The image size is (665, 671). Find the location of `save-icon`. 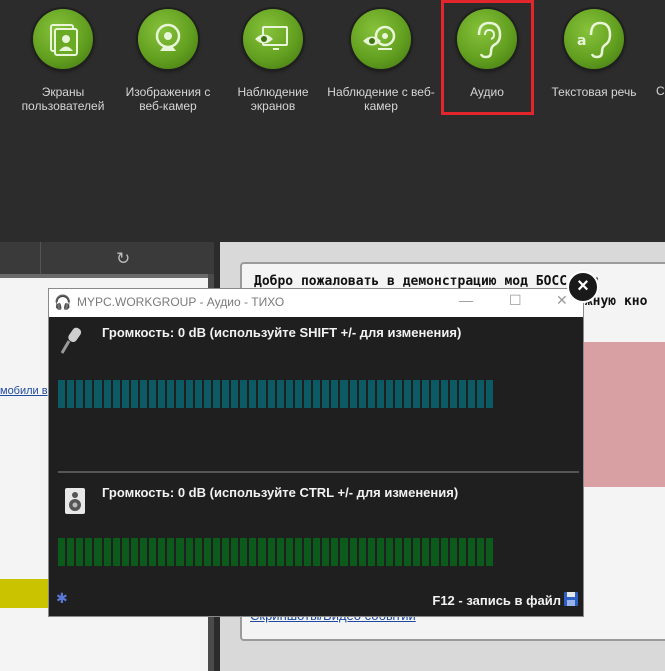

save-icon is located at coordinates (571, 599).